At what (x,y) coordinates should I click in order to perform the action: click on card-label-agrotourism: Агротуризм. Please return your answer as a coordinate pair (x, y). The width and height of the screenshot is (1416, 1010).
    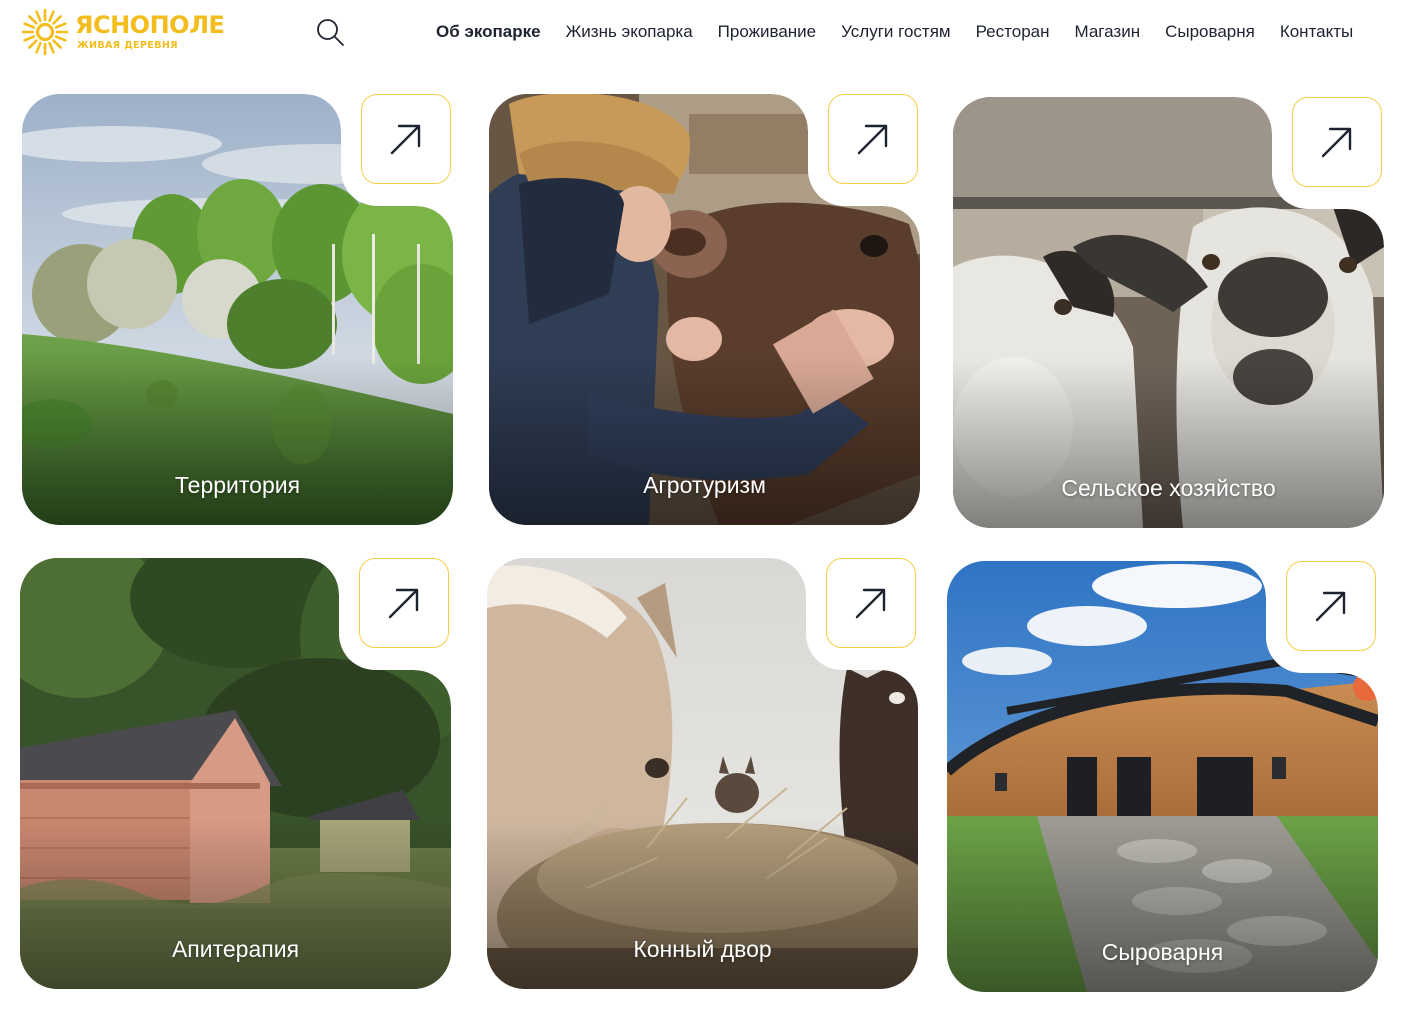
    Looking at the image, I should click on (704, 485).